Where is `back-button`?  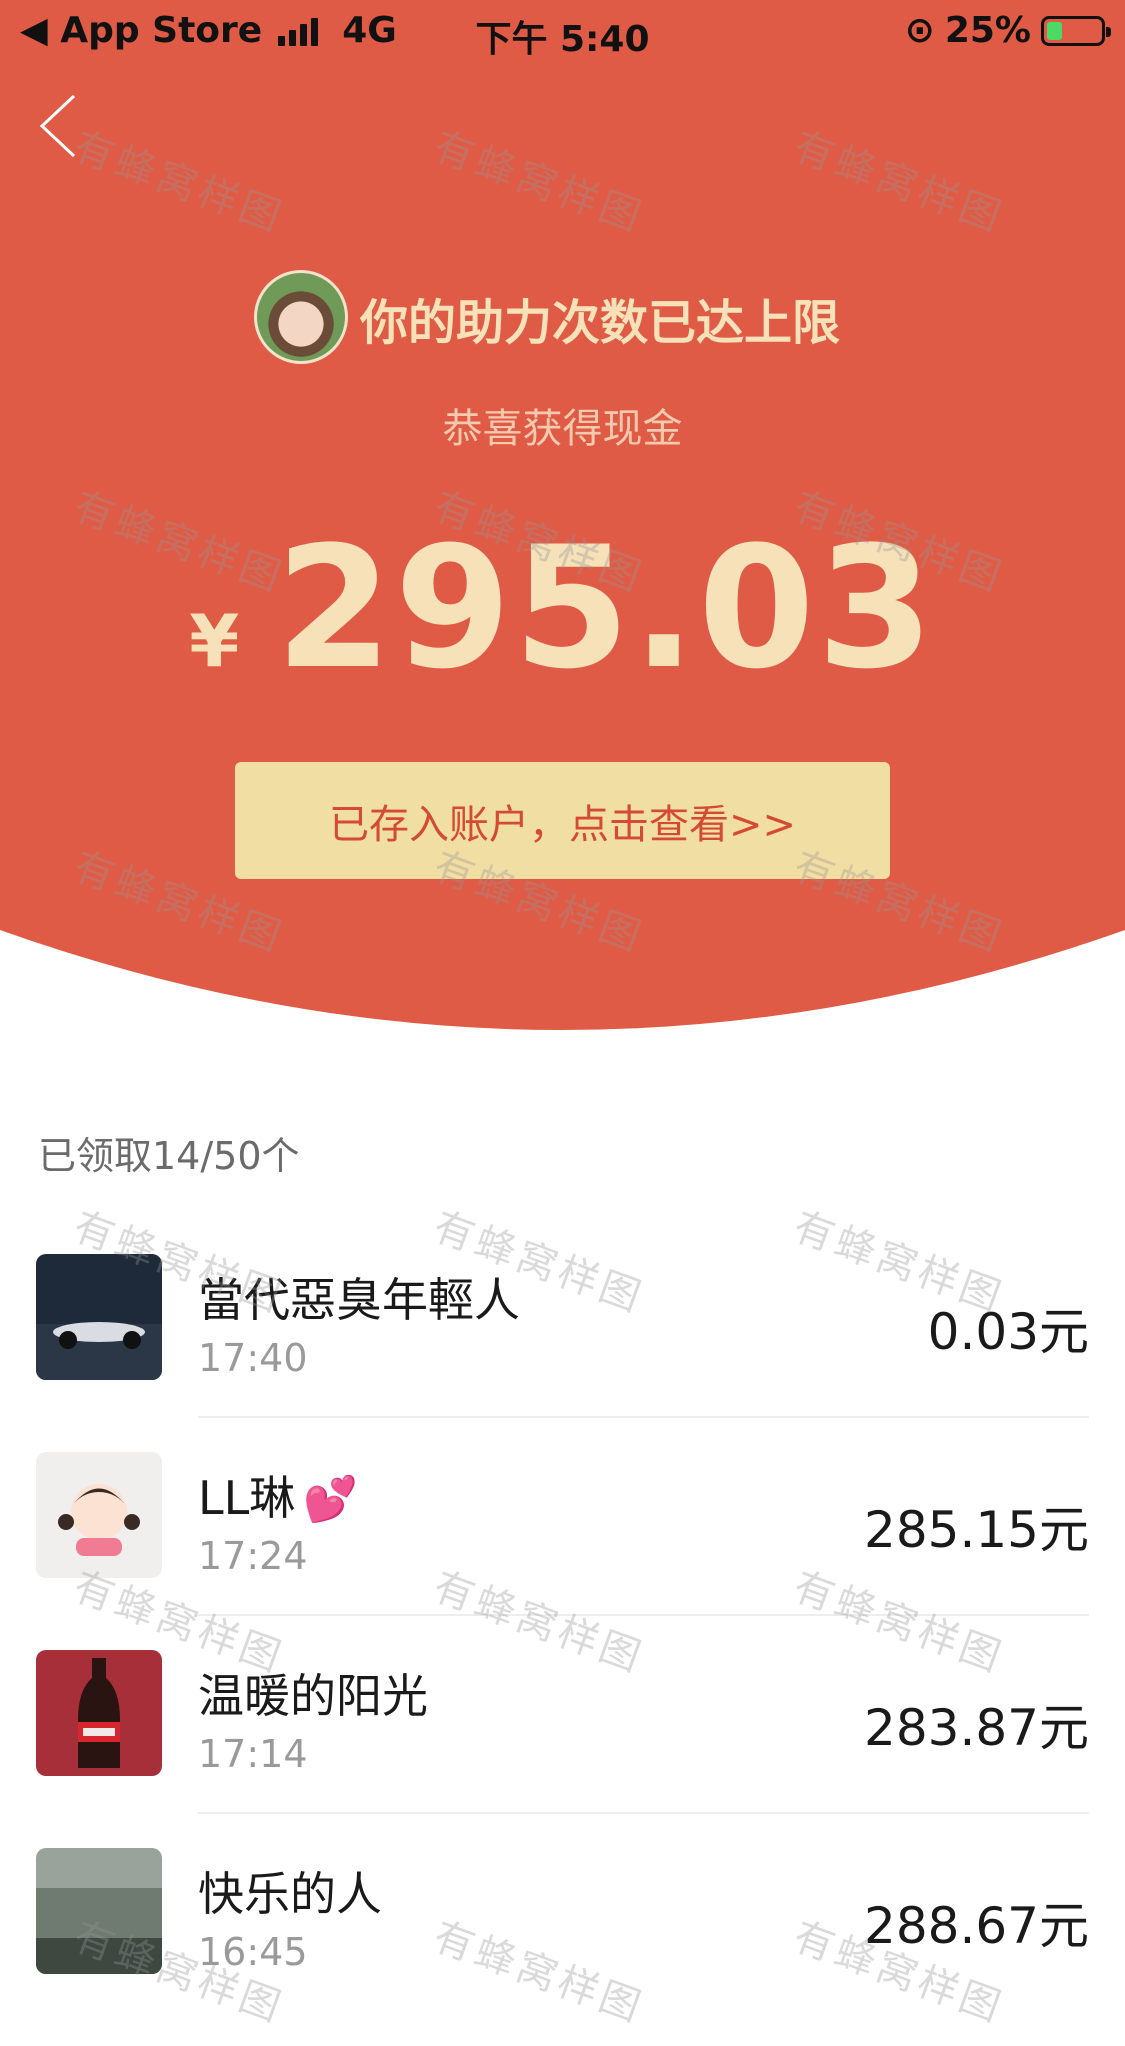 back-button is located at coordinates (60, 127).